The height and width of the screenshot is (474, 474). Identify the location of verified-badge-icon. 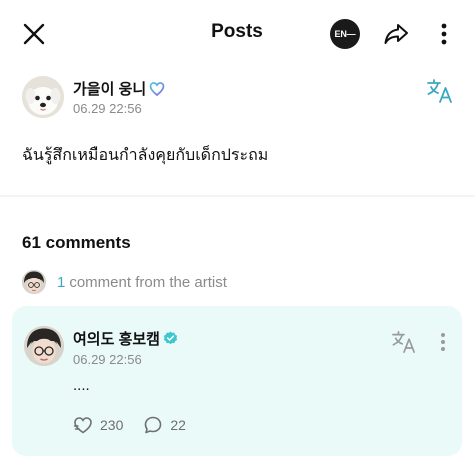
(170, 338).